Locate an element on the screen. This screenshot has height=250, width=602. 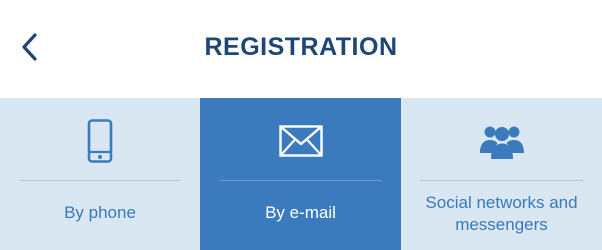
tab-label: By e-mail is located at coordinates (300, 212).